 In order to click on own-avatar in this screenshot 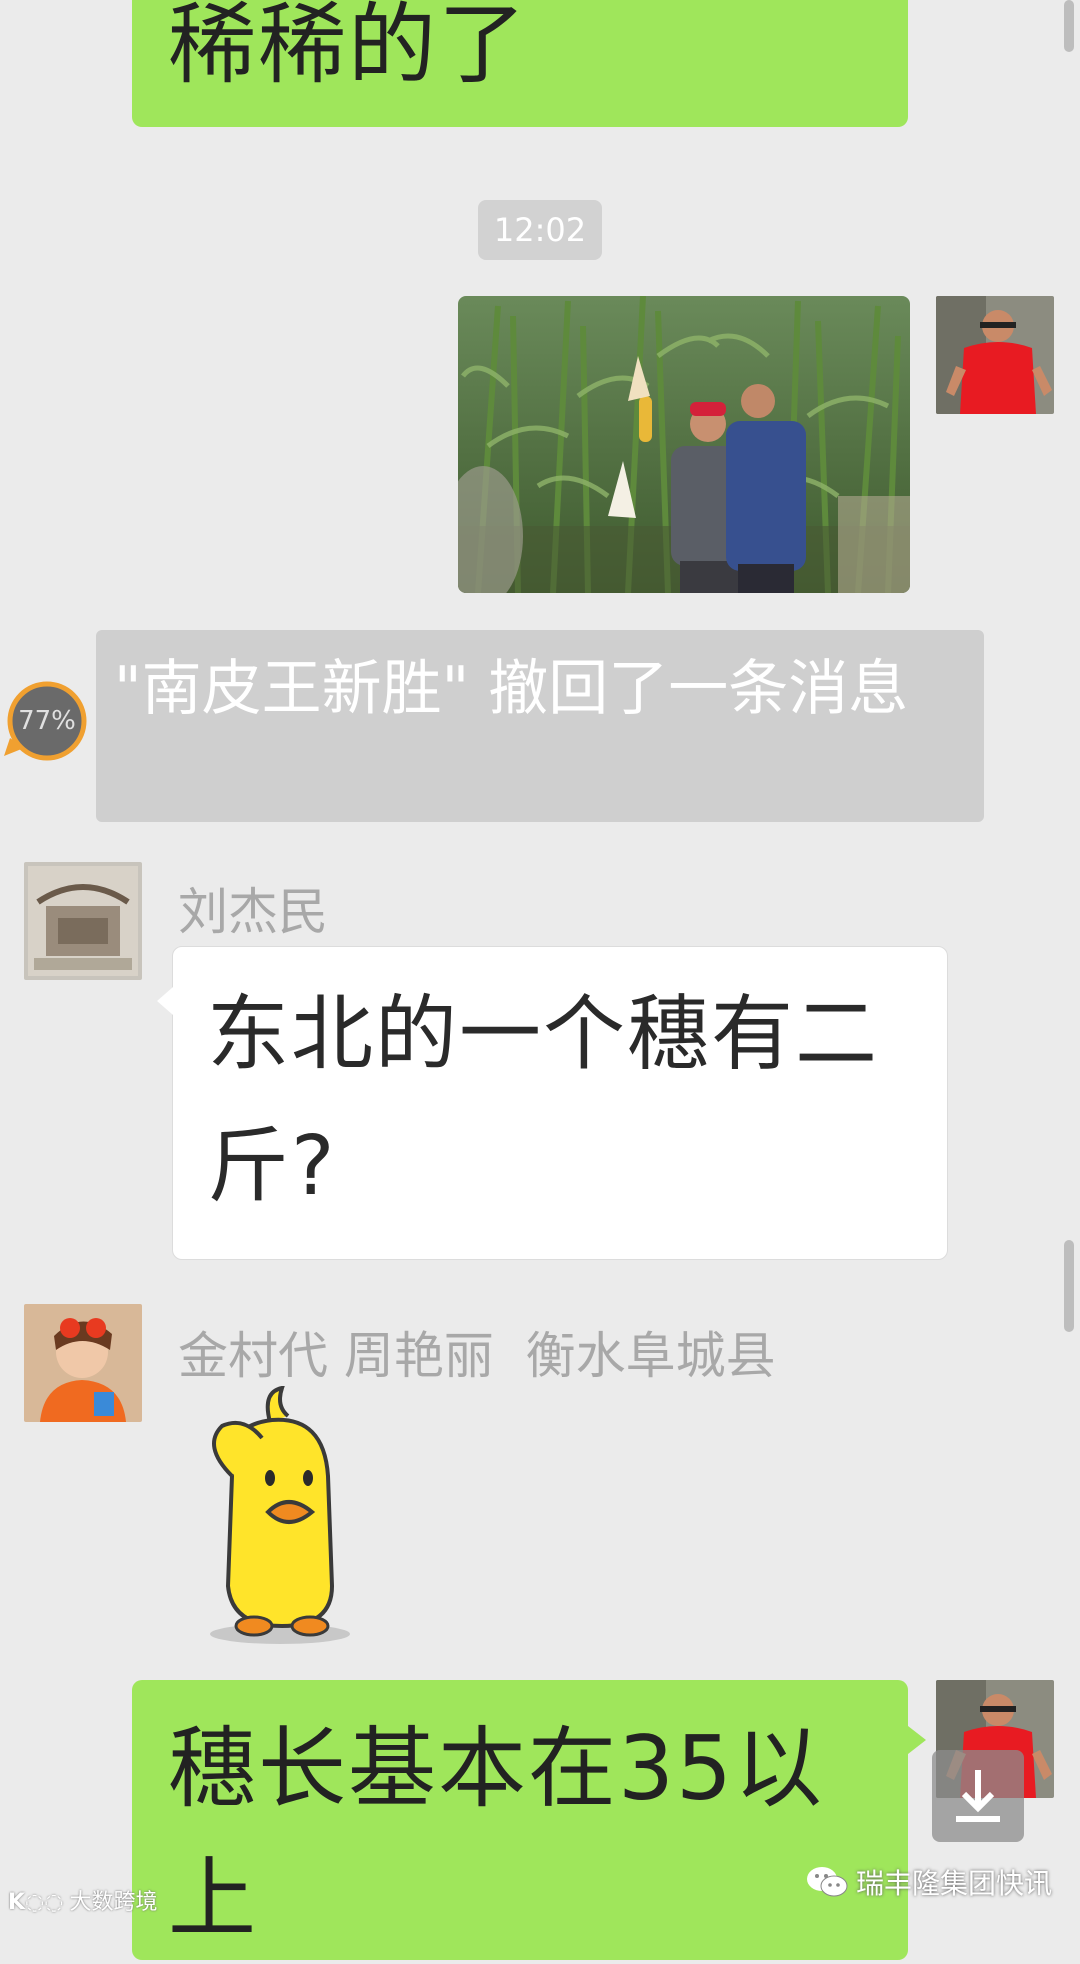, I will do `click(995, 355)`.